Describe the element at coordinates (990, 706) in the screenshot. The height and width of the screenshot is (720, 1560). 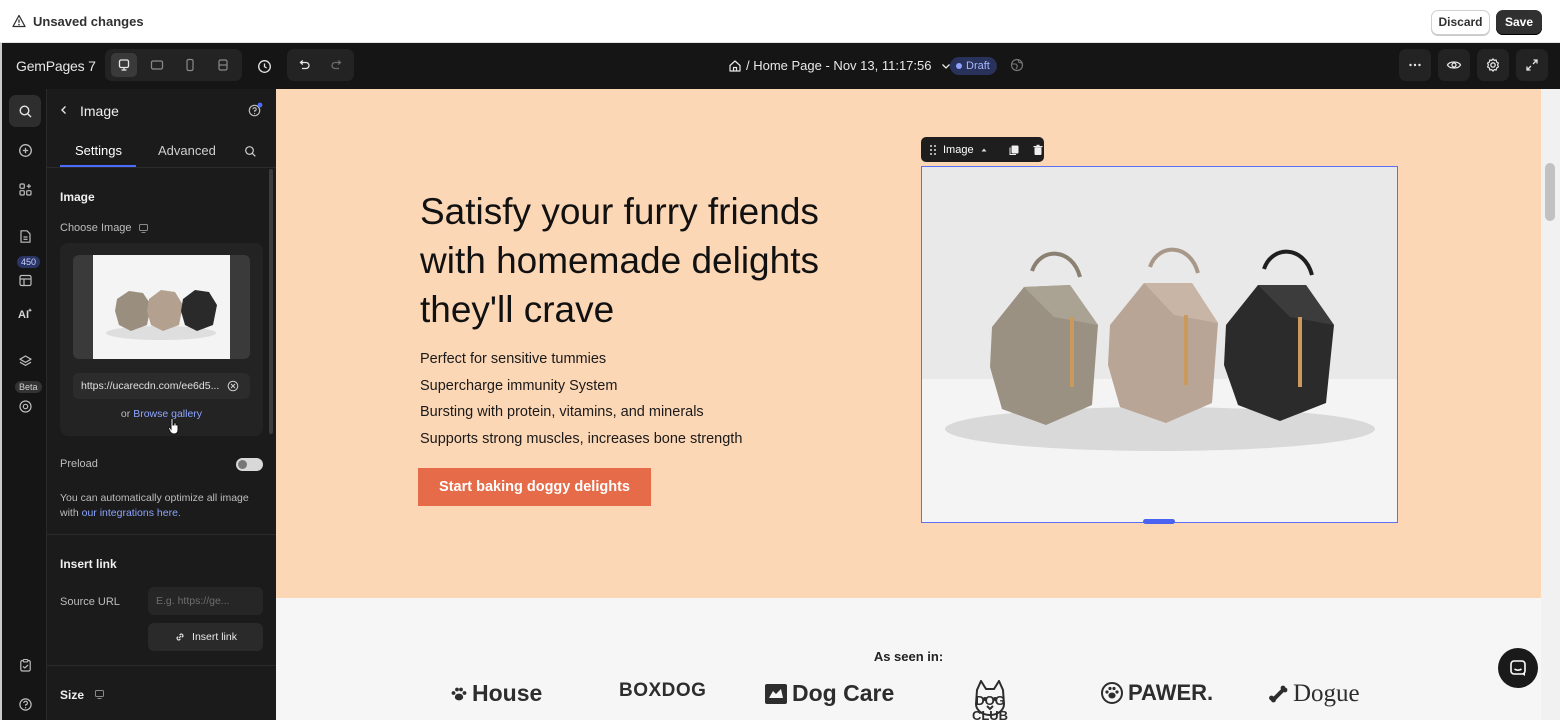
I see `logo-dog-club-text: DOG CLUB` at that location.